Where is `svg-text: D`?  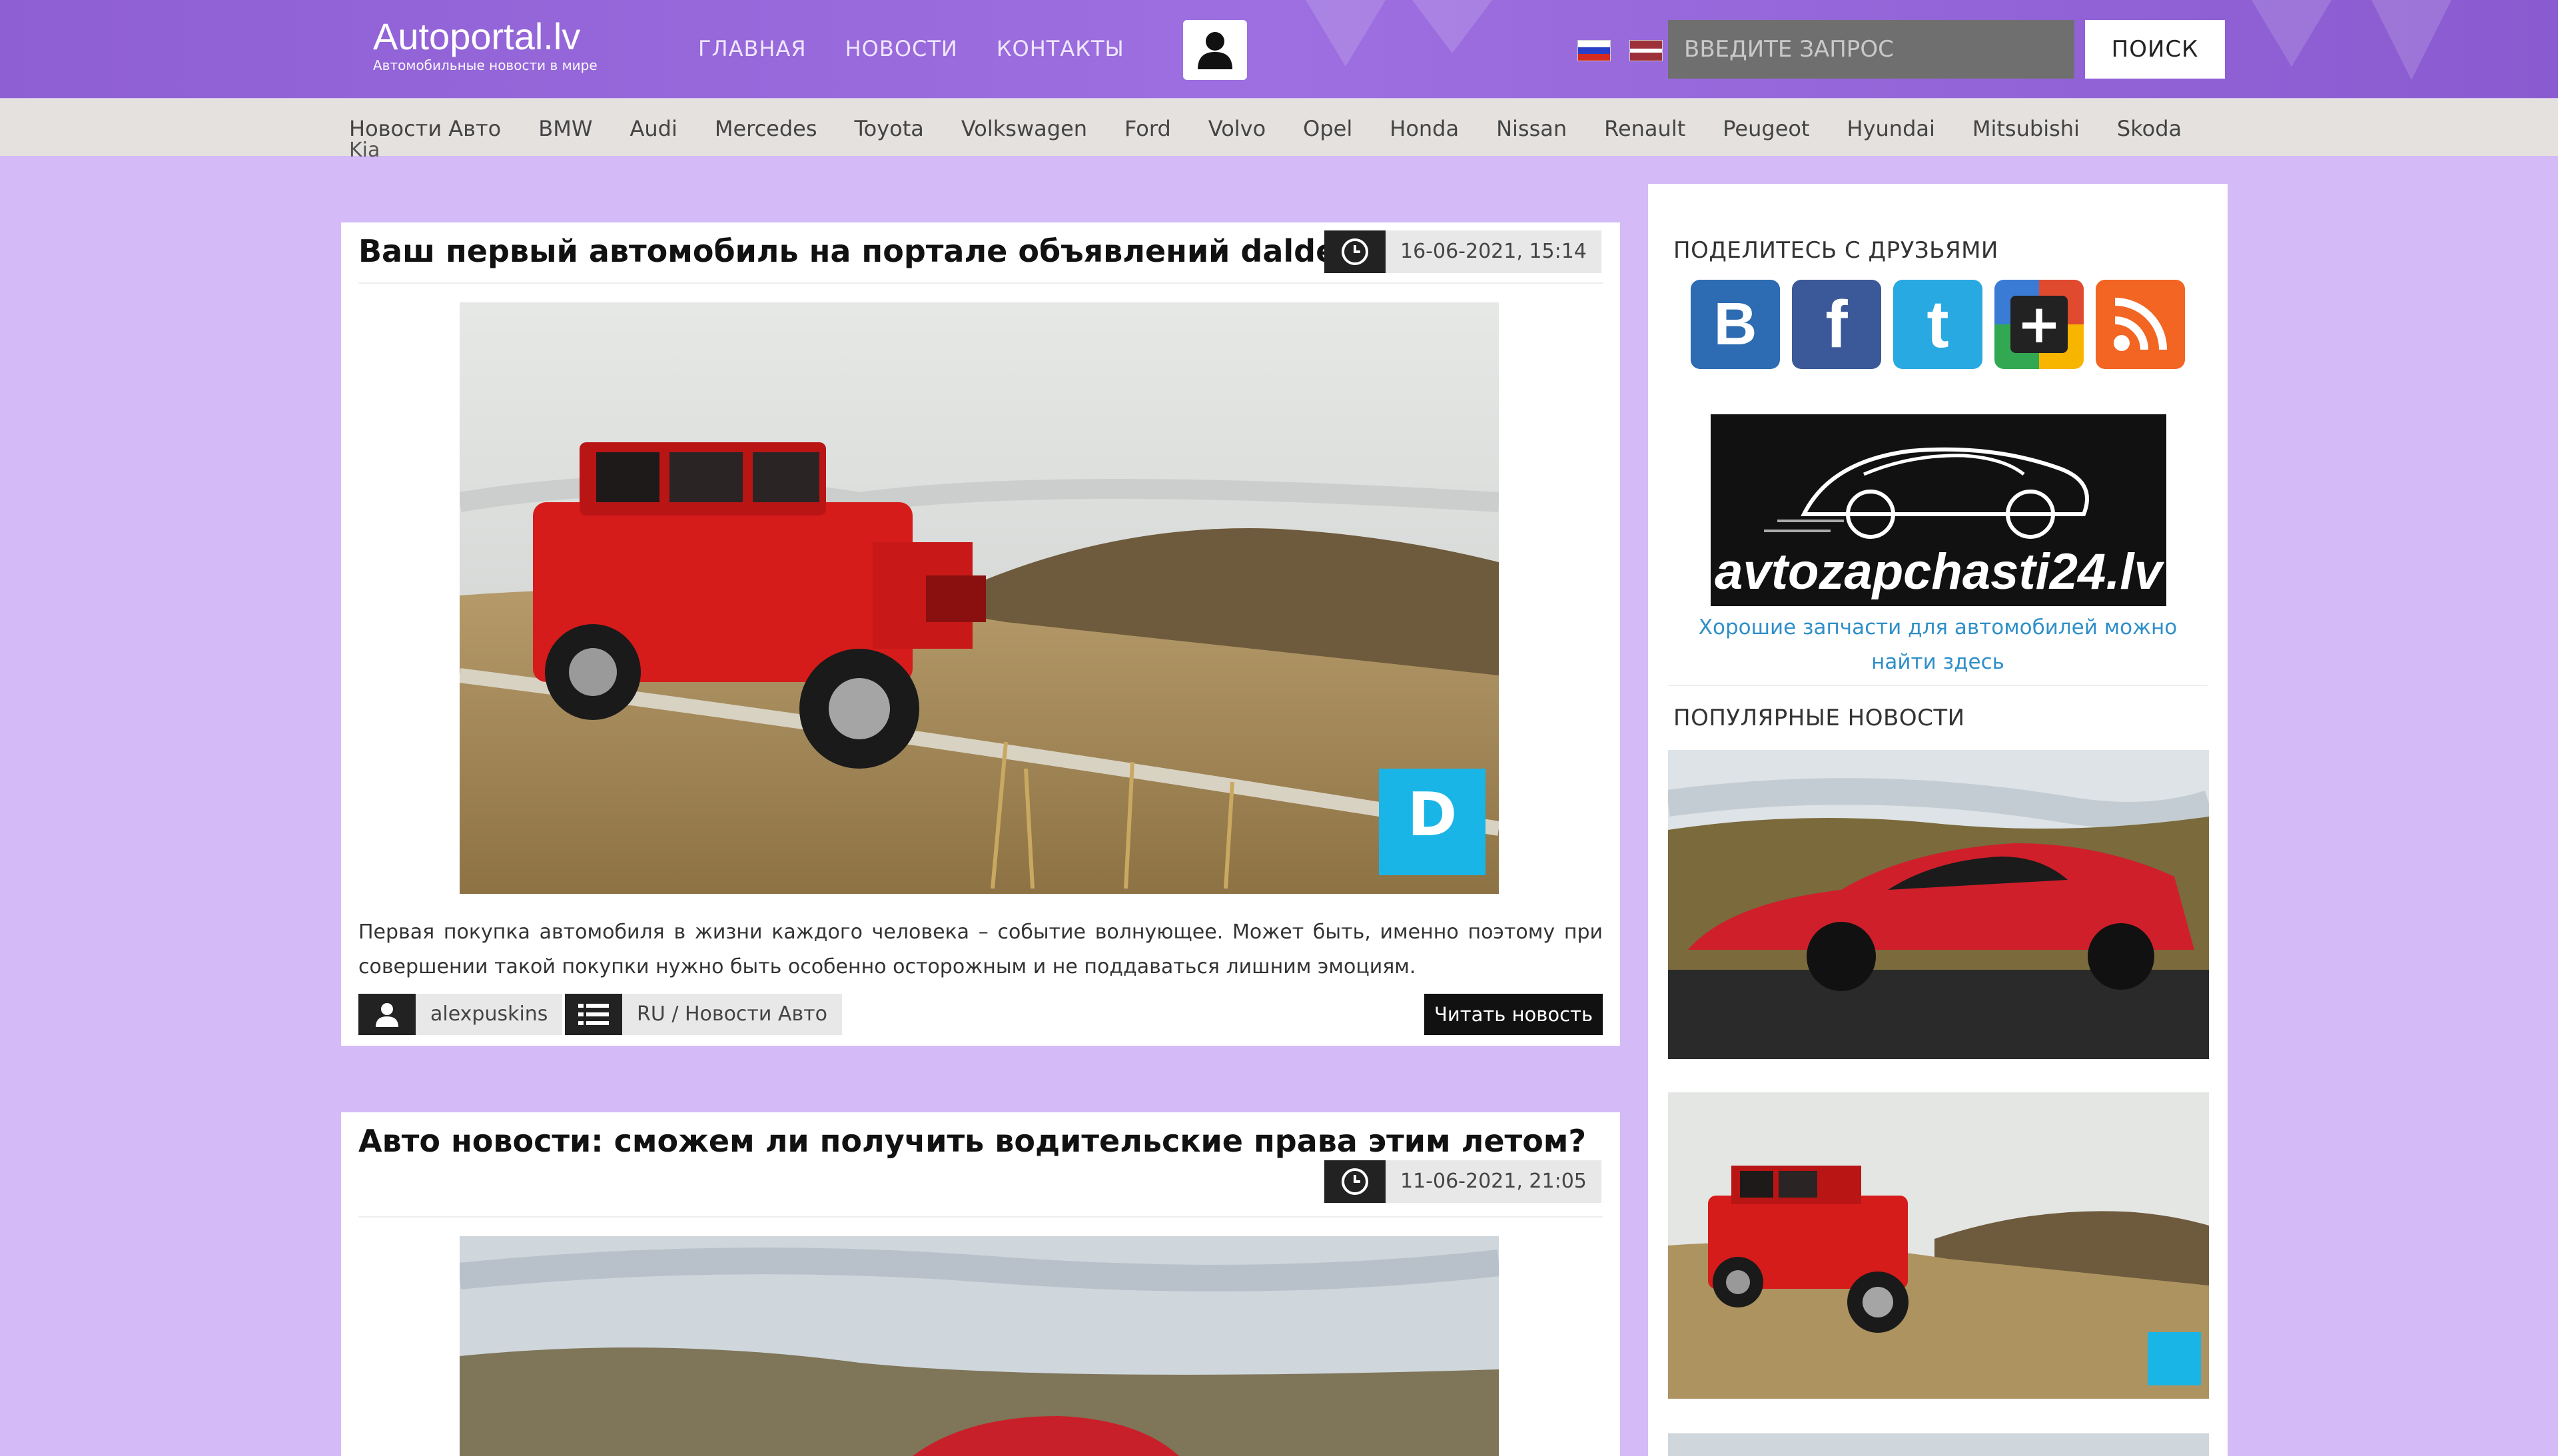 svg-text: D is located at coordinates (1433, 815).